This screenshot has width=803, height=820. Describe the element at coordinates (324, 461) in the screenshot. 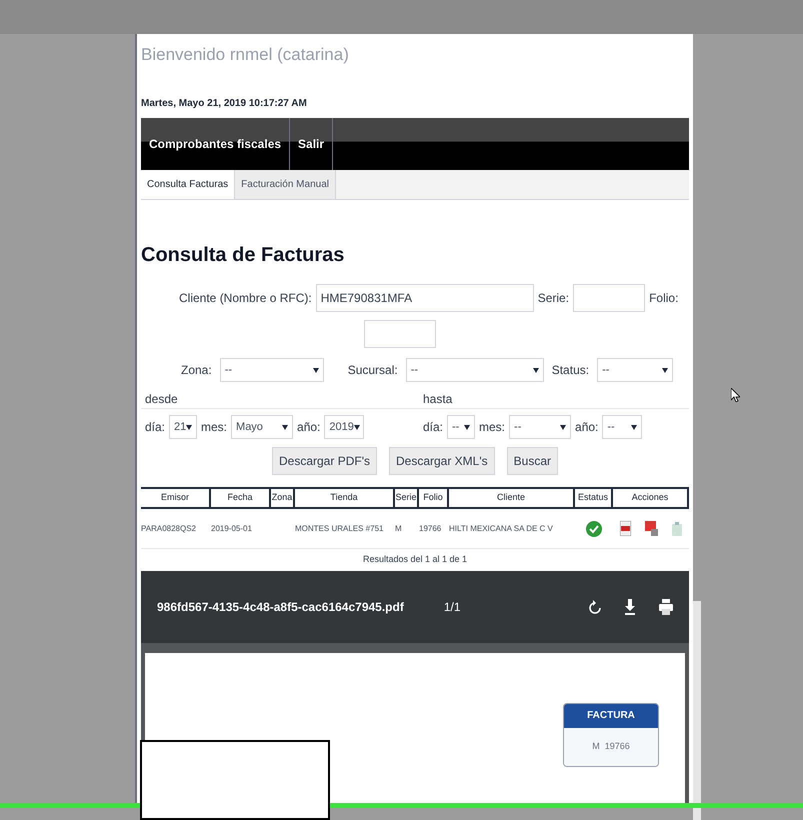

I see `action-button: Descargar PDF's` at that location.